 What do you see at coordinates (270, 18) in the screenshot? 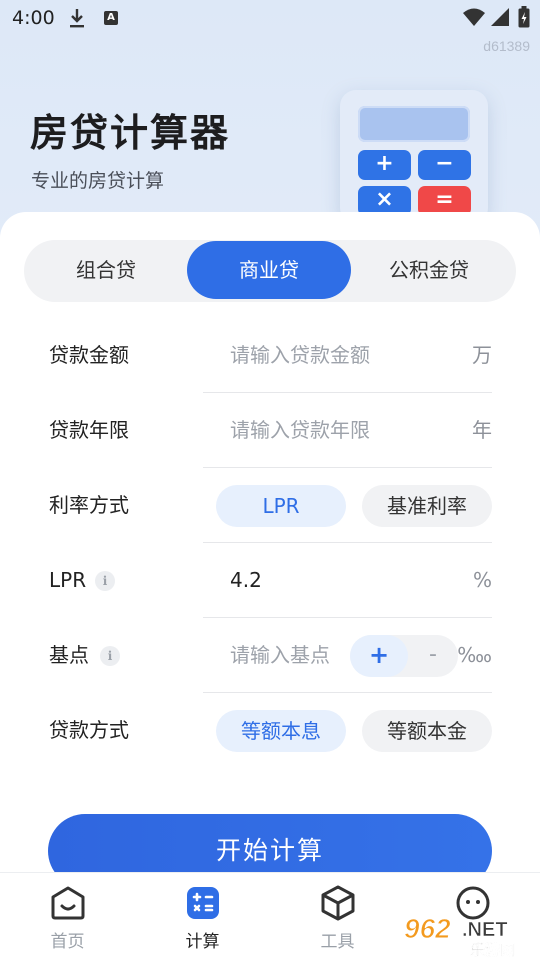
I see `status-bar: 4:00 A` at bounding box center [270, 18].